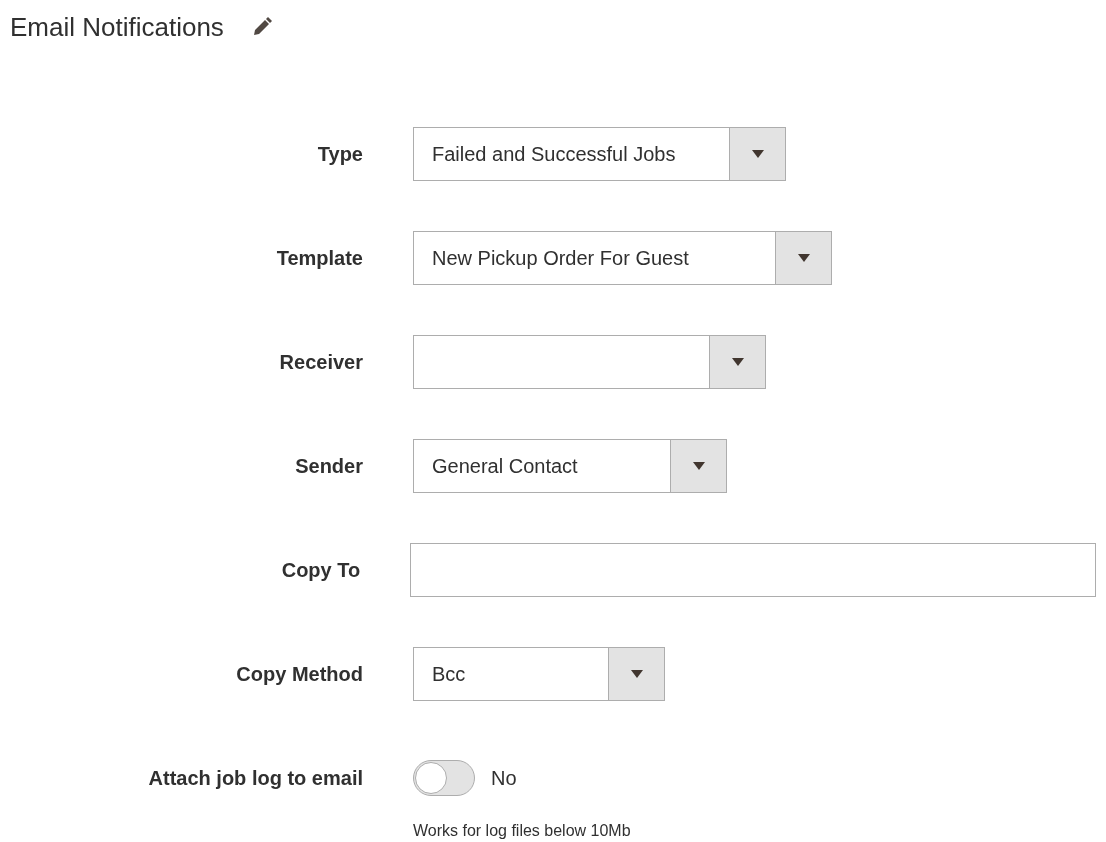 This screenshot has height=842, width=1106. What do you see at coordinates (554, 154) in the screenshot?
I see `dropdown-value: Failed and Successful Jobs` at bounding box center [554, 154].